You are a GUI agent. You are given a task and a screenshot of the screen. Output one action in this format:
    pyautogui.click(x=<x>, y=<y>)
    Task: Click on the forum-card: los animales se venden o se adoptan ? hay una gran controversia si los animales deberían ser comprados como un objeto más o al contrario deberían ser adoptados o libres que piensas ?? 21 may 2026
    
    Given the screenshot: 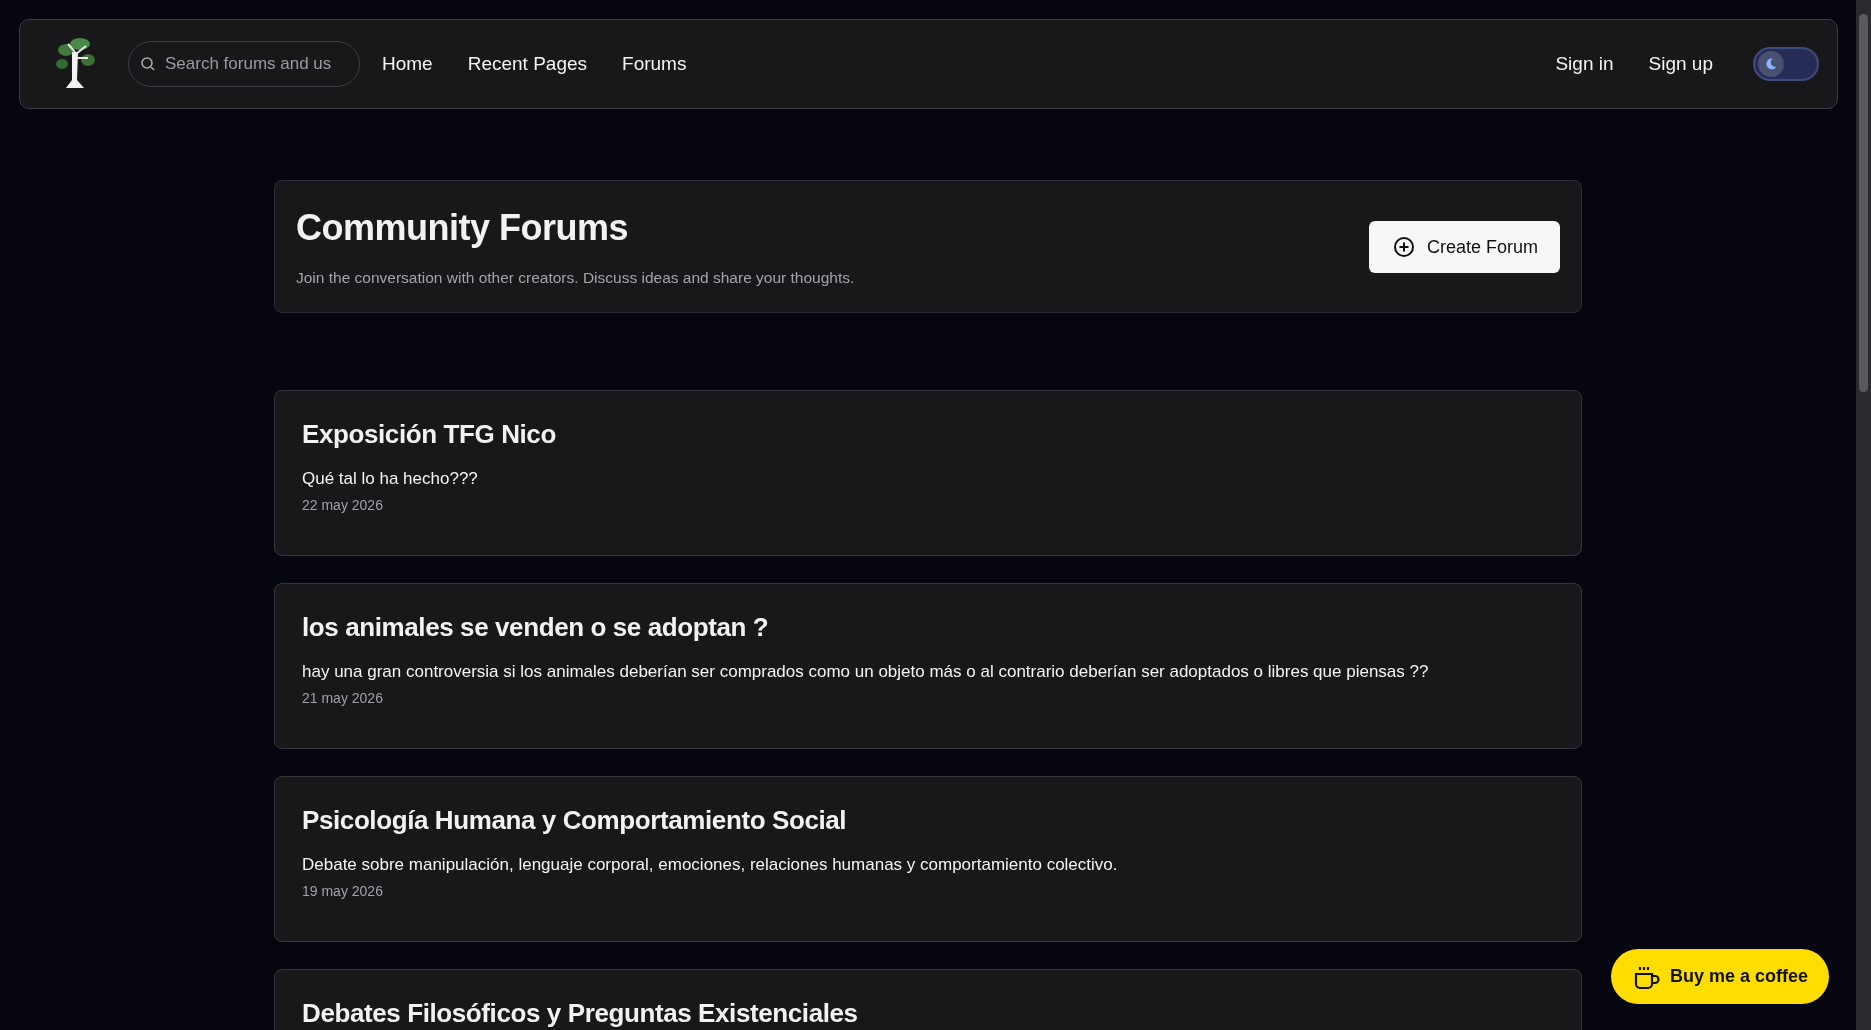 What is the action you would take?
    pyautogui.click(x=928, y=666)
    